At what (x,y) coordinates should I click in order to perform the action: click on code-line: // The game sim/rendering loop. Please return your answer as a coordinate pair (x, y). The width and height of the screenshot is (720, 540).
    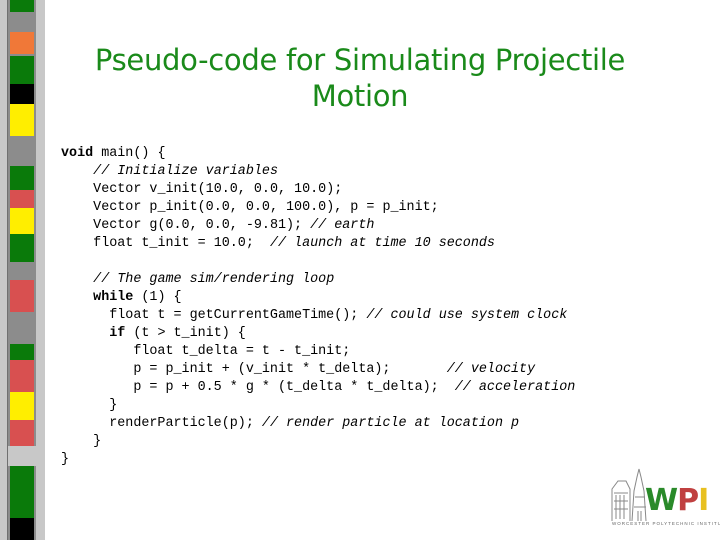
    Looking at the image, I should click on (318, 280).